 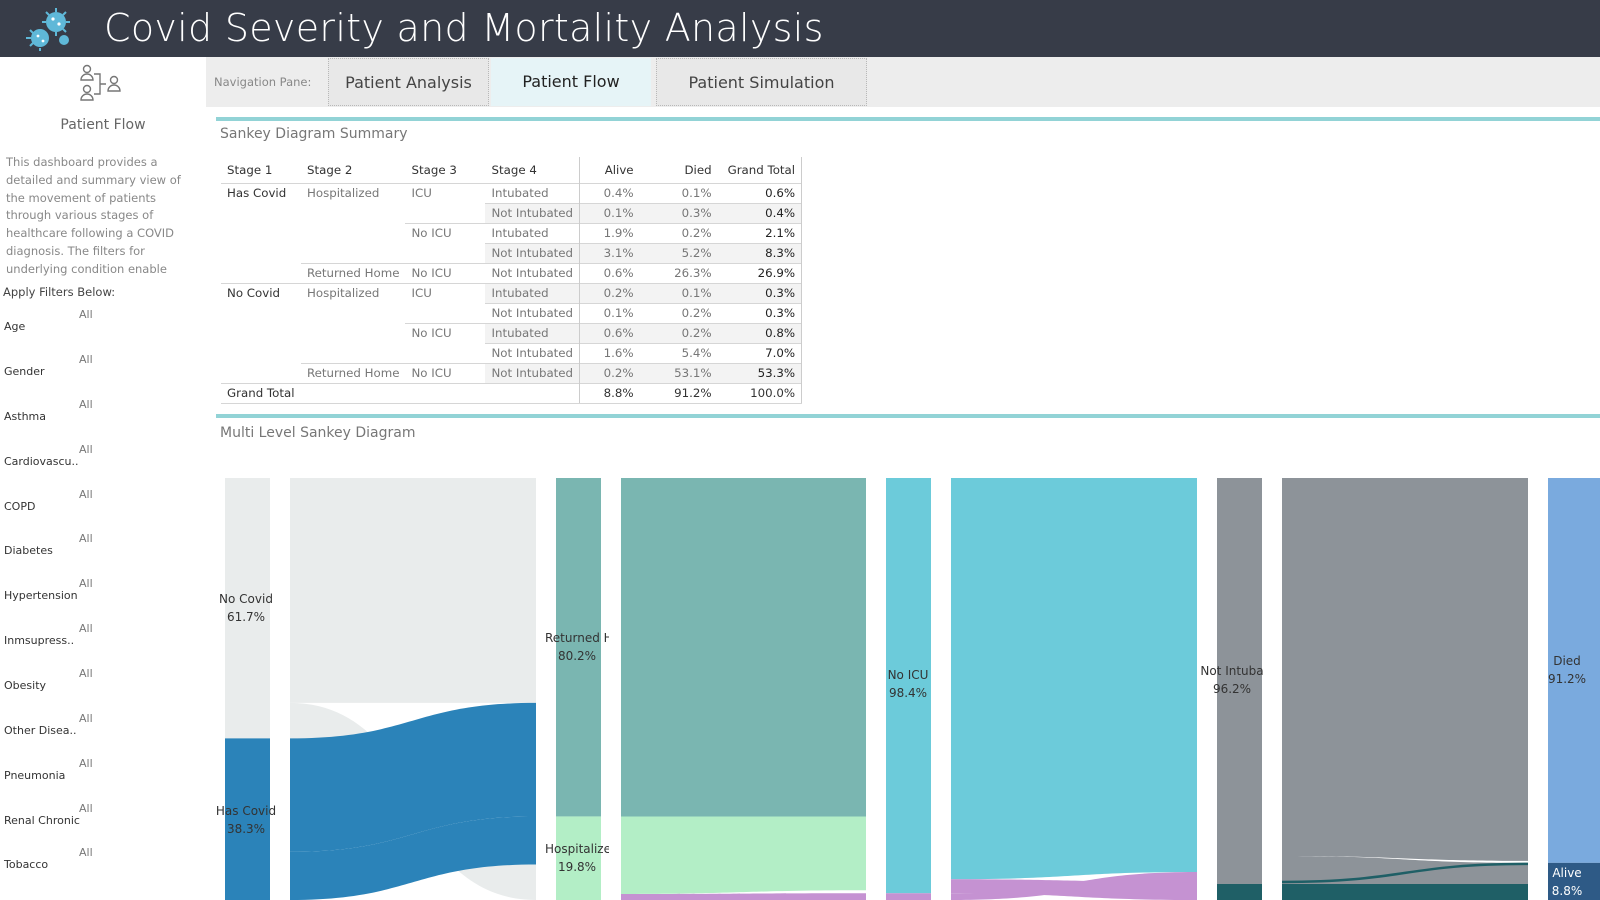 I want to click on cell-grand-total: 0.6%, so click(x=760, y=192).